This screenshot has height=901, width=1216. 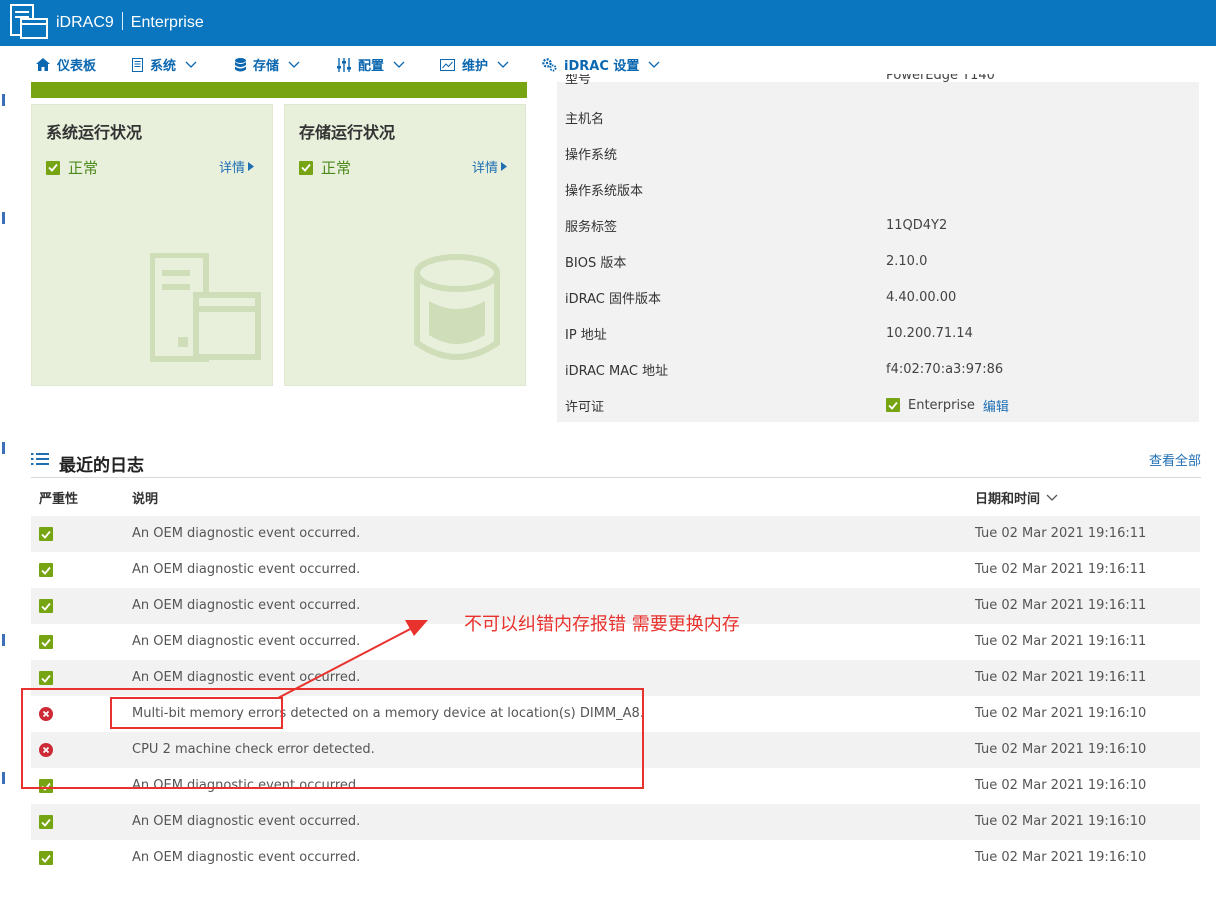 I want to click on info-row-os-version: 操作系统版本, so click(x=875, y=189).